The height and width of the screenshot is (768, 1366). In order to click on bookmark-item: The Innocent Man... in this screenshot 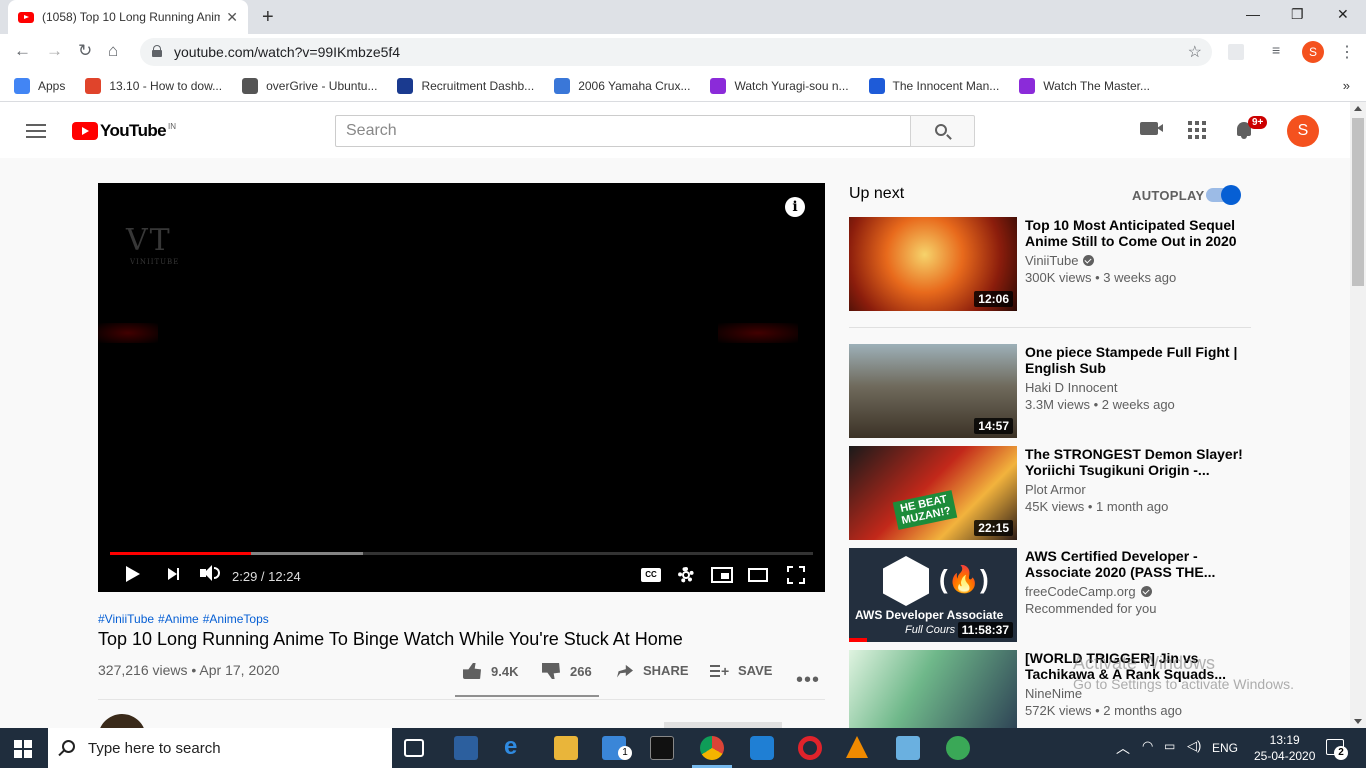, I will do `click(933, 85)`.